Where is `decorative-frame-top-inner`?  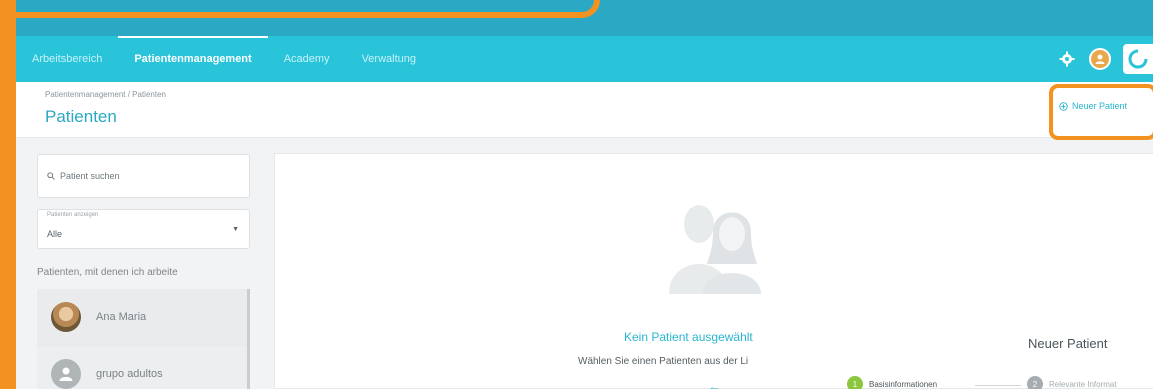 decorative-frame-top-inner is located at coordinates (305, 6).